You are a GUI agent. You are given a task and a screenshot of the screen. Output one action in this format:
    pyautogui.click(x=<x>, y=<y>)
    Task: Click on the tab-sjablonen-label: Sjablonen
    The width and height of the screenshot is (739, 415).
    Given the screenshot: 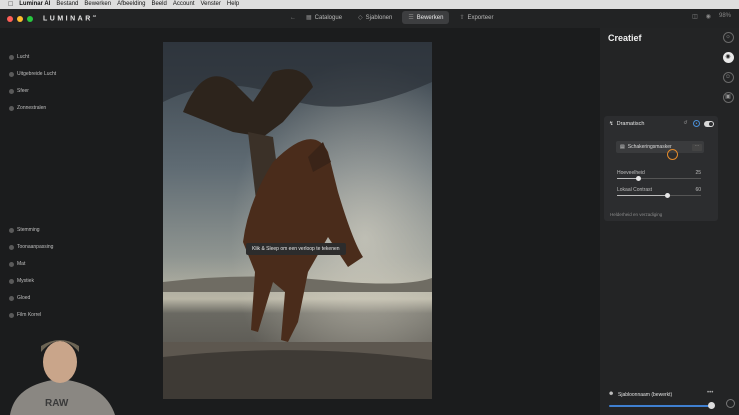 What is the action you would take?
    pyautogui.click(x=379, y=17)
    